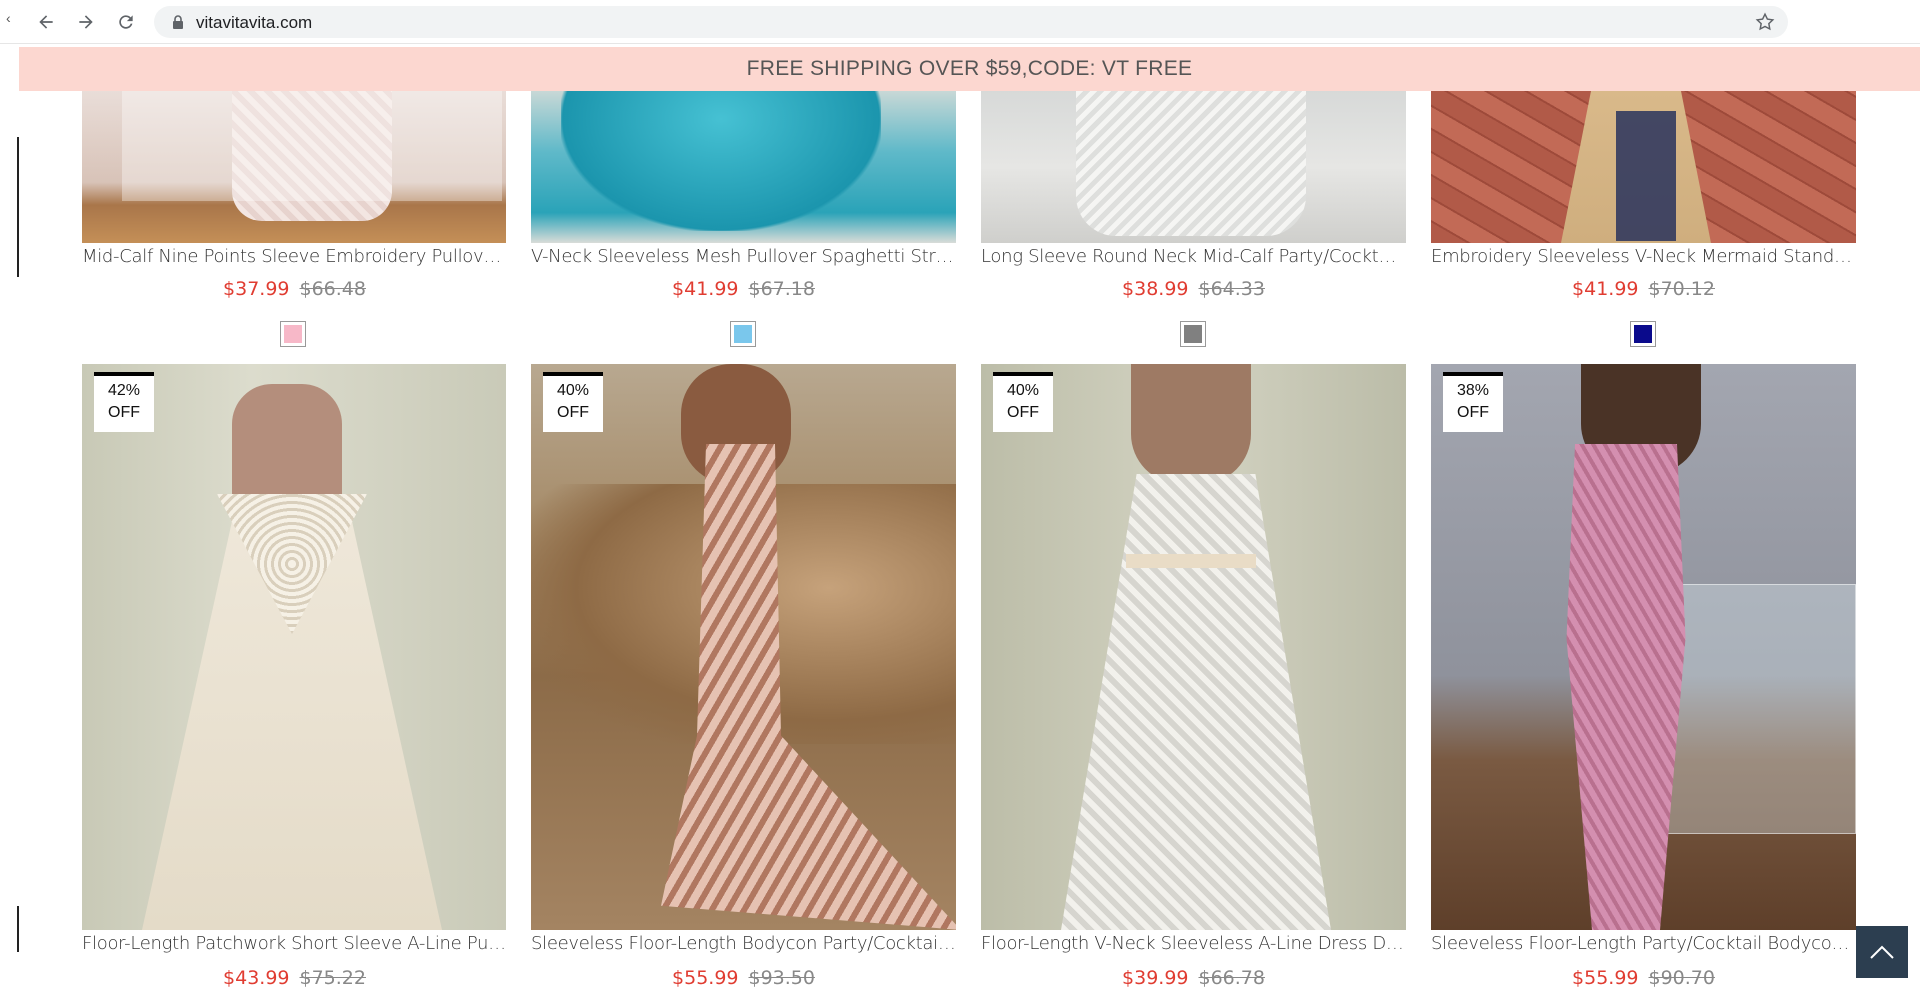 The height and width of the screenshot is (994, 1920). Describe the element at coordinates (8, 18) in the screenshot. I see `edge-chevron-left-icon: ‹` at that location.